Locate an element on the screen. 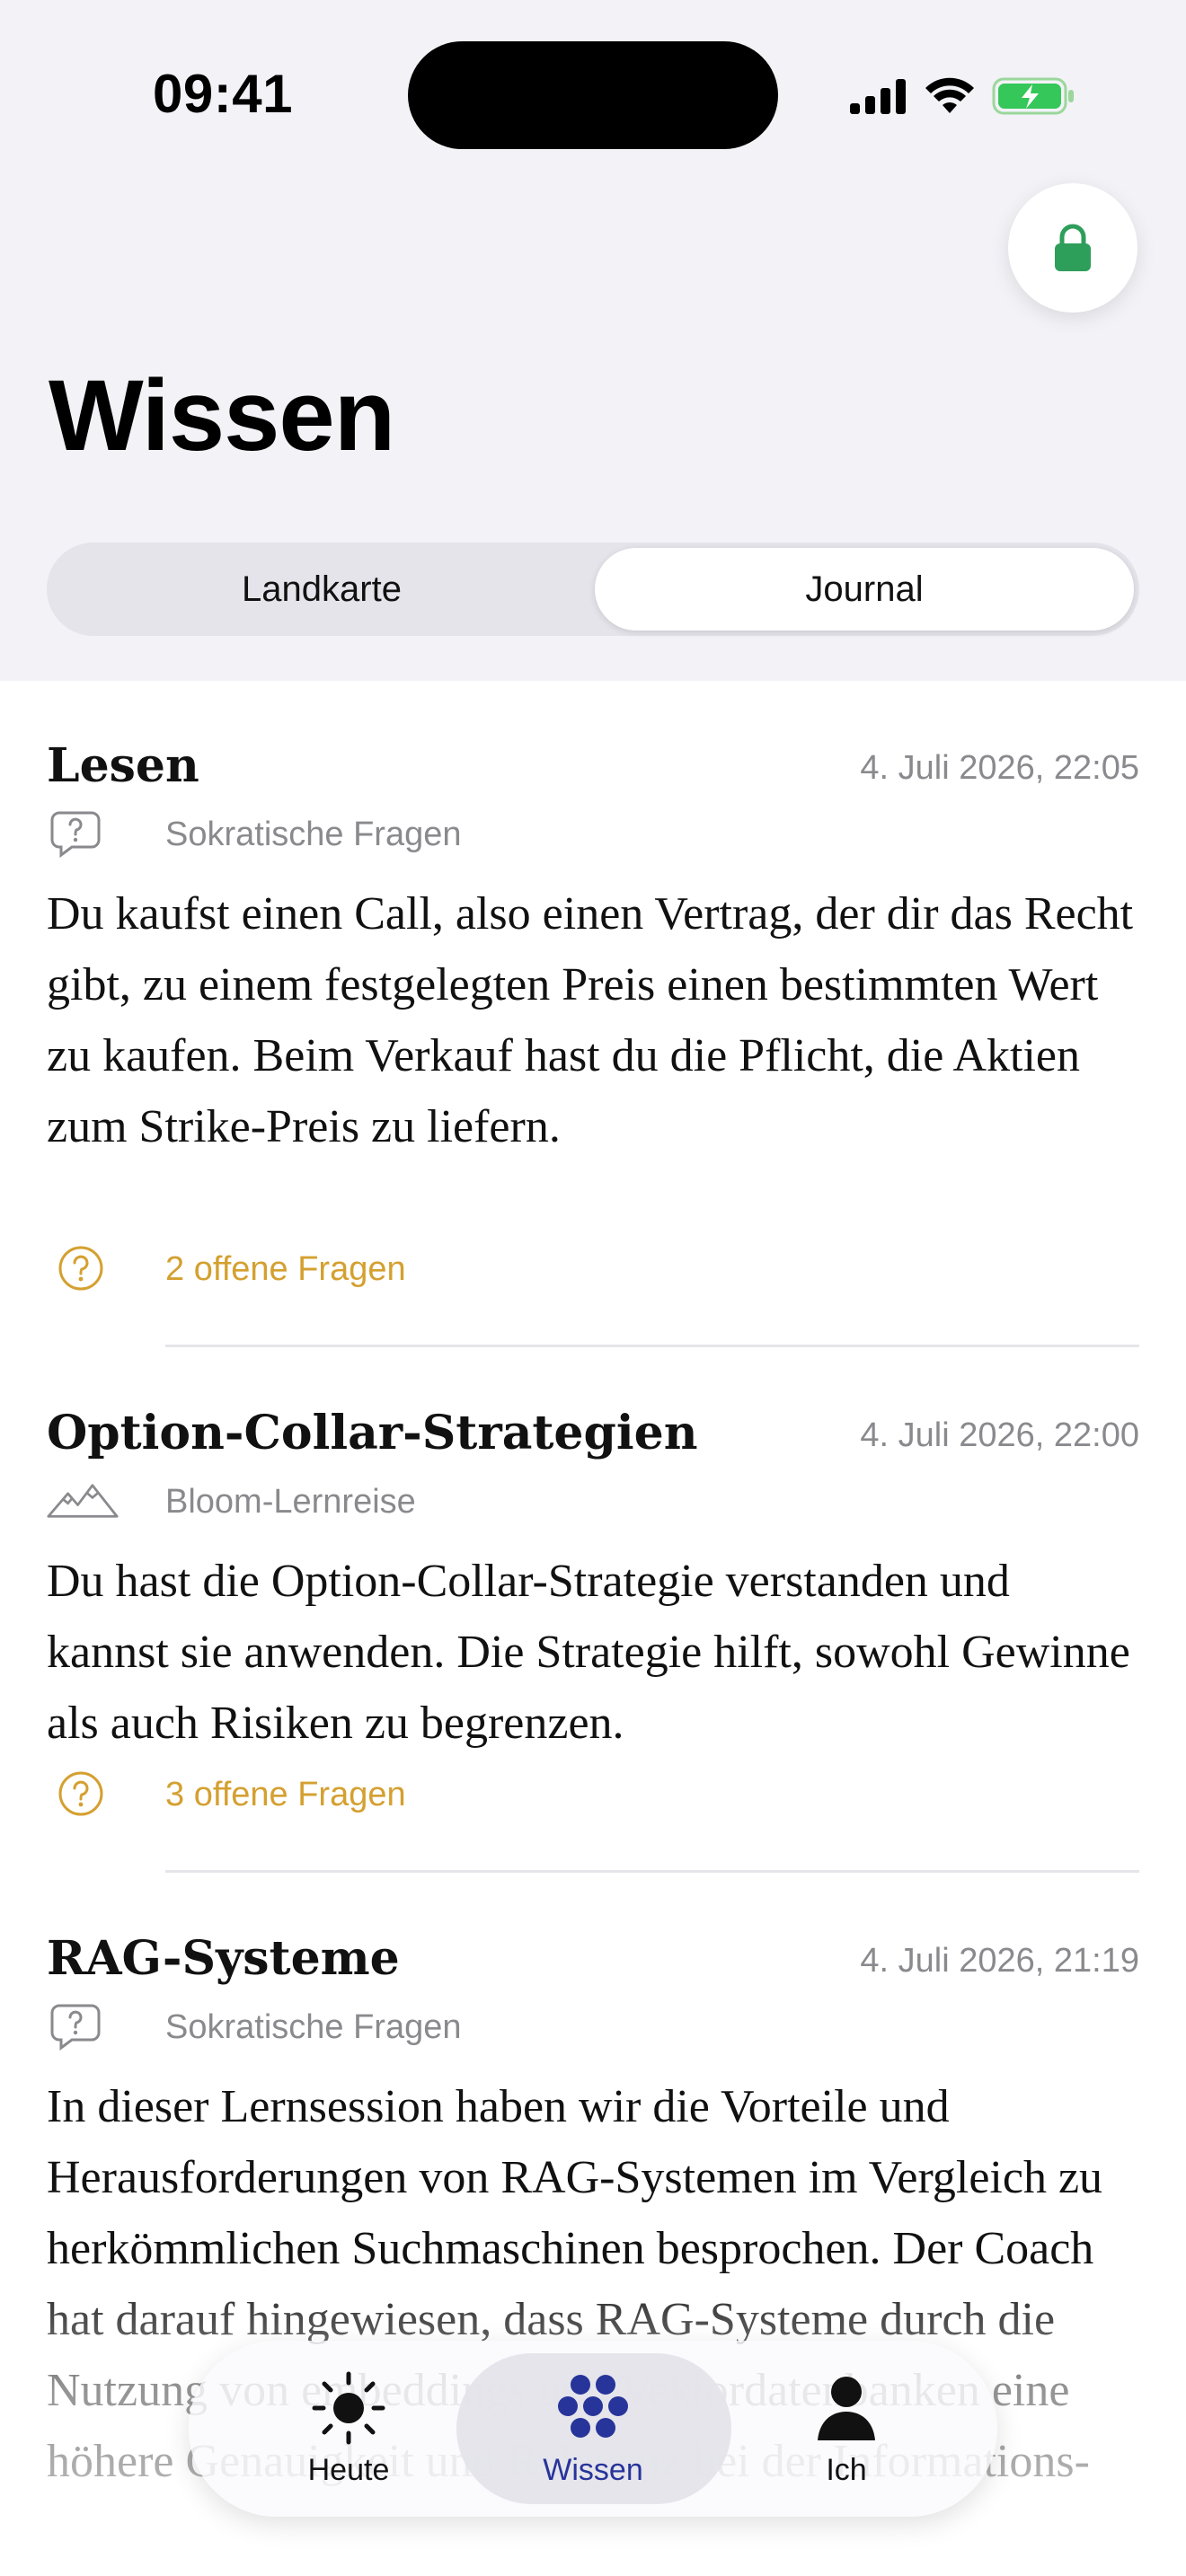 The width and height of the screenshot is (1186, 2576). page-title: Wissen is located at coordinates (222, 415).